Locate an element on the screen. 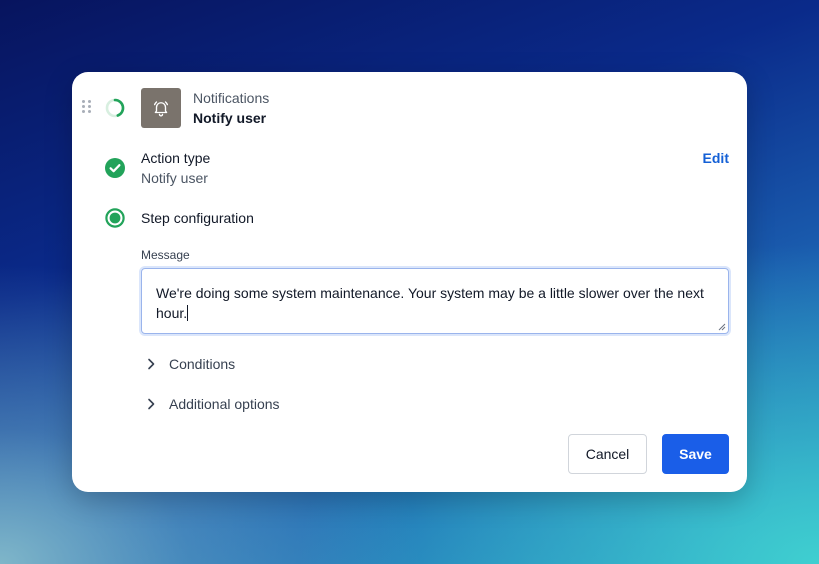 The width and height of the screenshot is (819, 564). notification-app-icon is located at coordinates (161, 108).